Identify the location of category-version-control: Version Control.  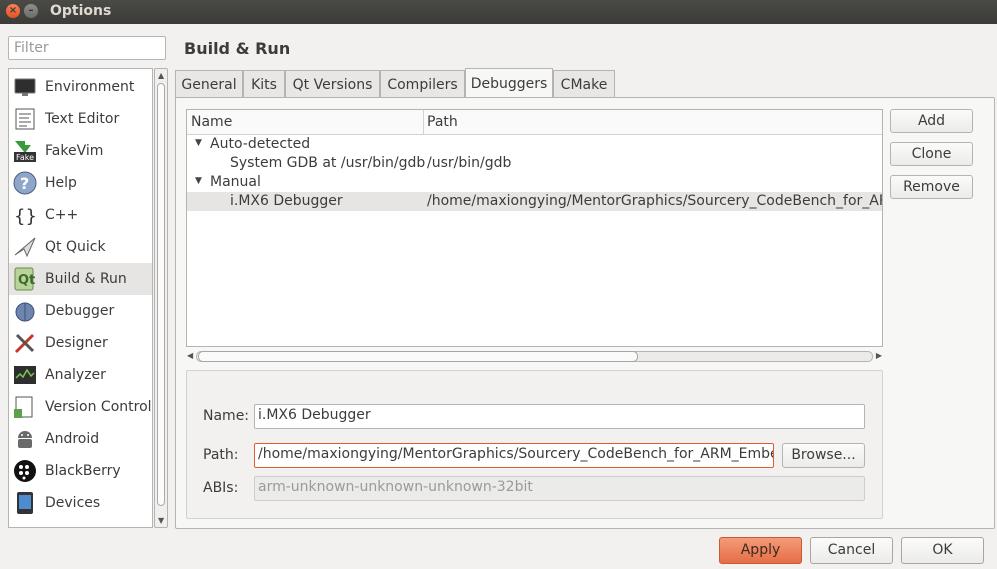
(80, 407).